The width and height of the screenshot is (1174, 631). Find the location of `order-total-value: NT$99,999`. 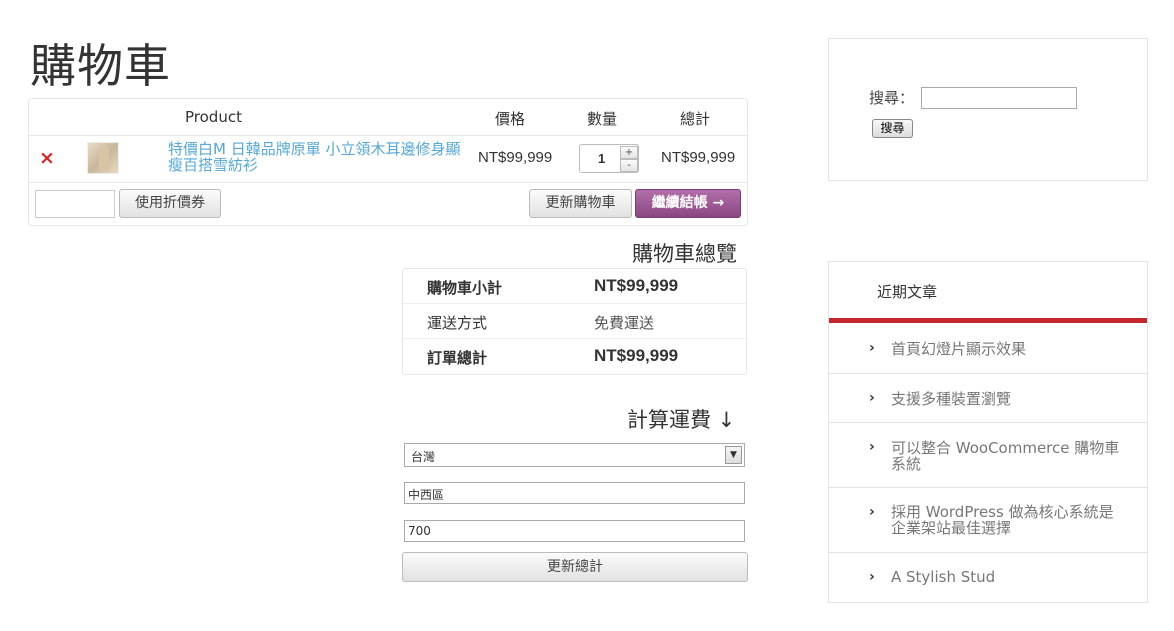

order-total-value: NT$99,999 is located at coordinates (636, 355).